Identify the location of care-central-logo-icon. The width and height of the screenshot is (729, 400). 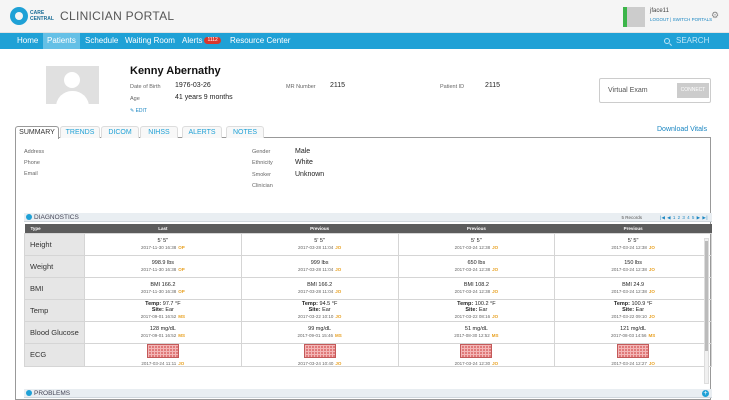
(19, 16).